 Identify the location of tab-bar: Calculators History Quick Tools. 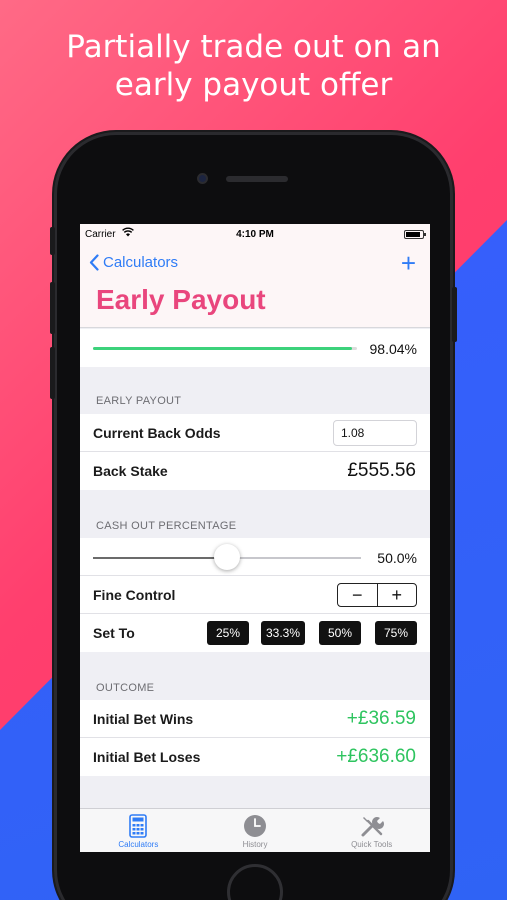
(255, 830).